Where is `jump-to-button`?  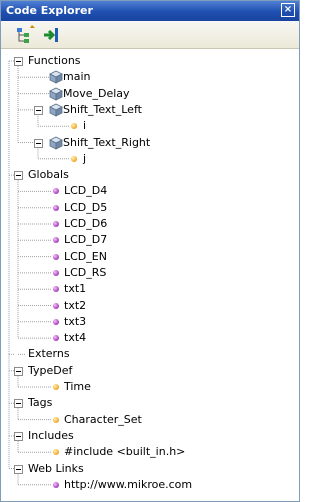 jump-to-button is located at coordinates (52, 35).